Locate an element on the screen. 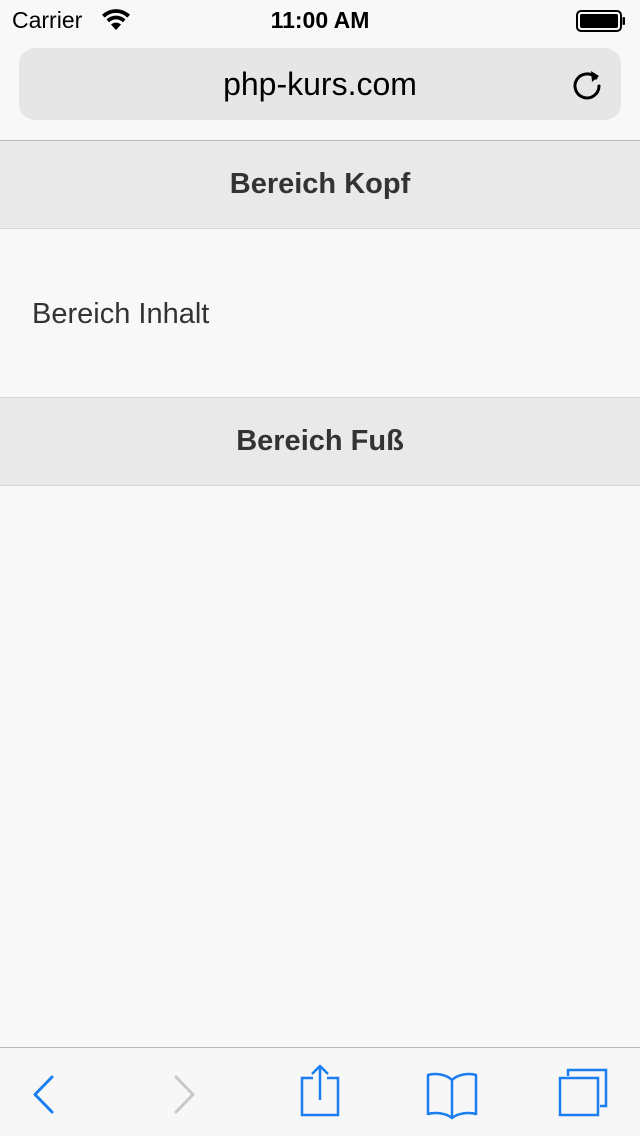  bookmarks-book-icon is located at coordinates (452, 1096).